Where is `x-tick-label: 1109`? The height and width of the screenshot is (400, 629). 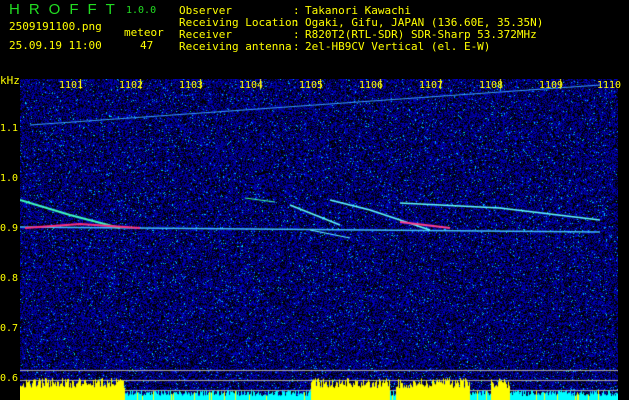
x-tick-label: 1109 is located at coordinates (551, 85).